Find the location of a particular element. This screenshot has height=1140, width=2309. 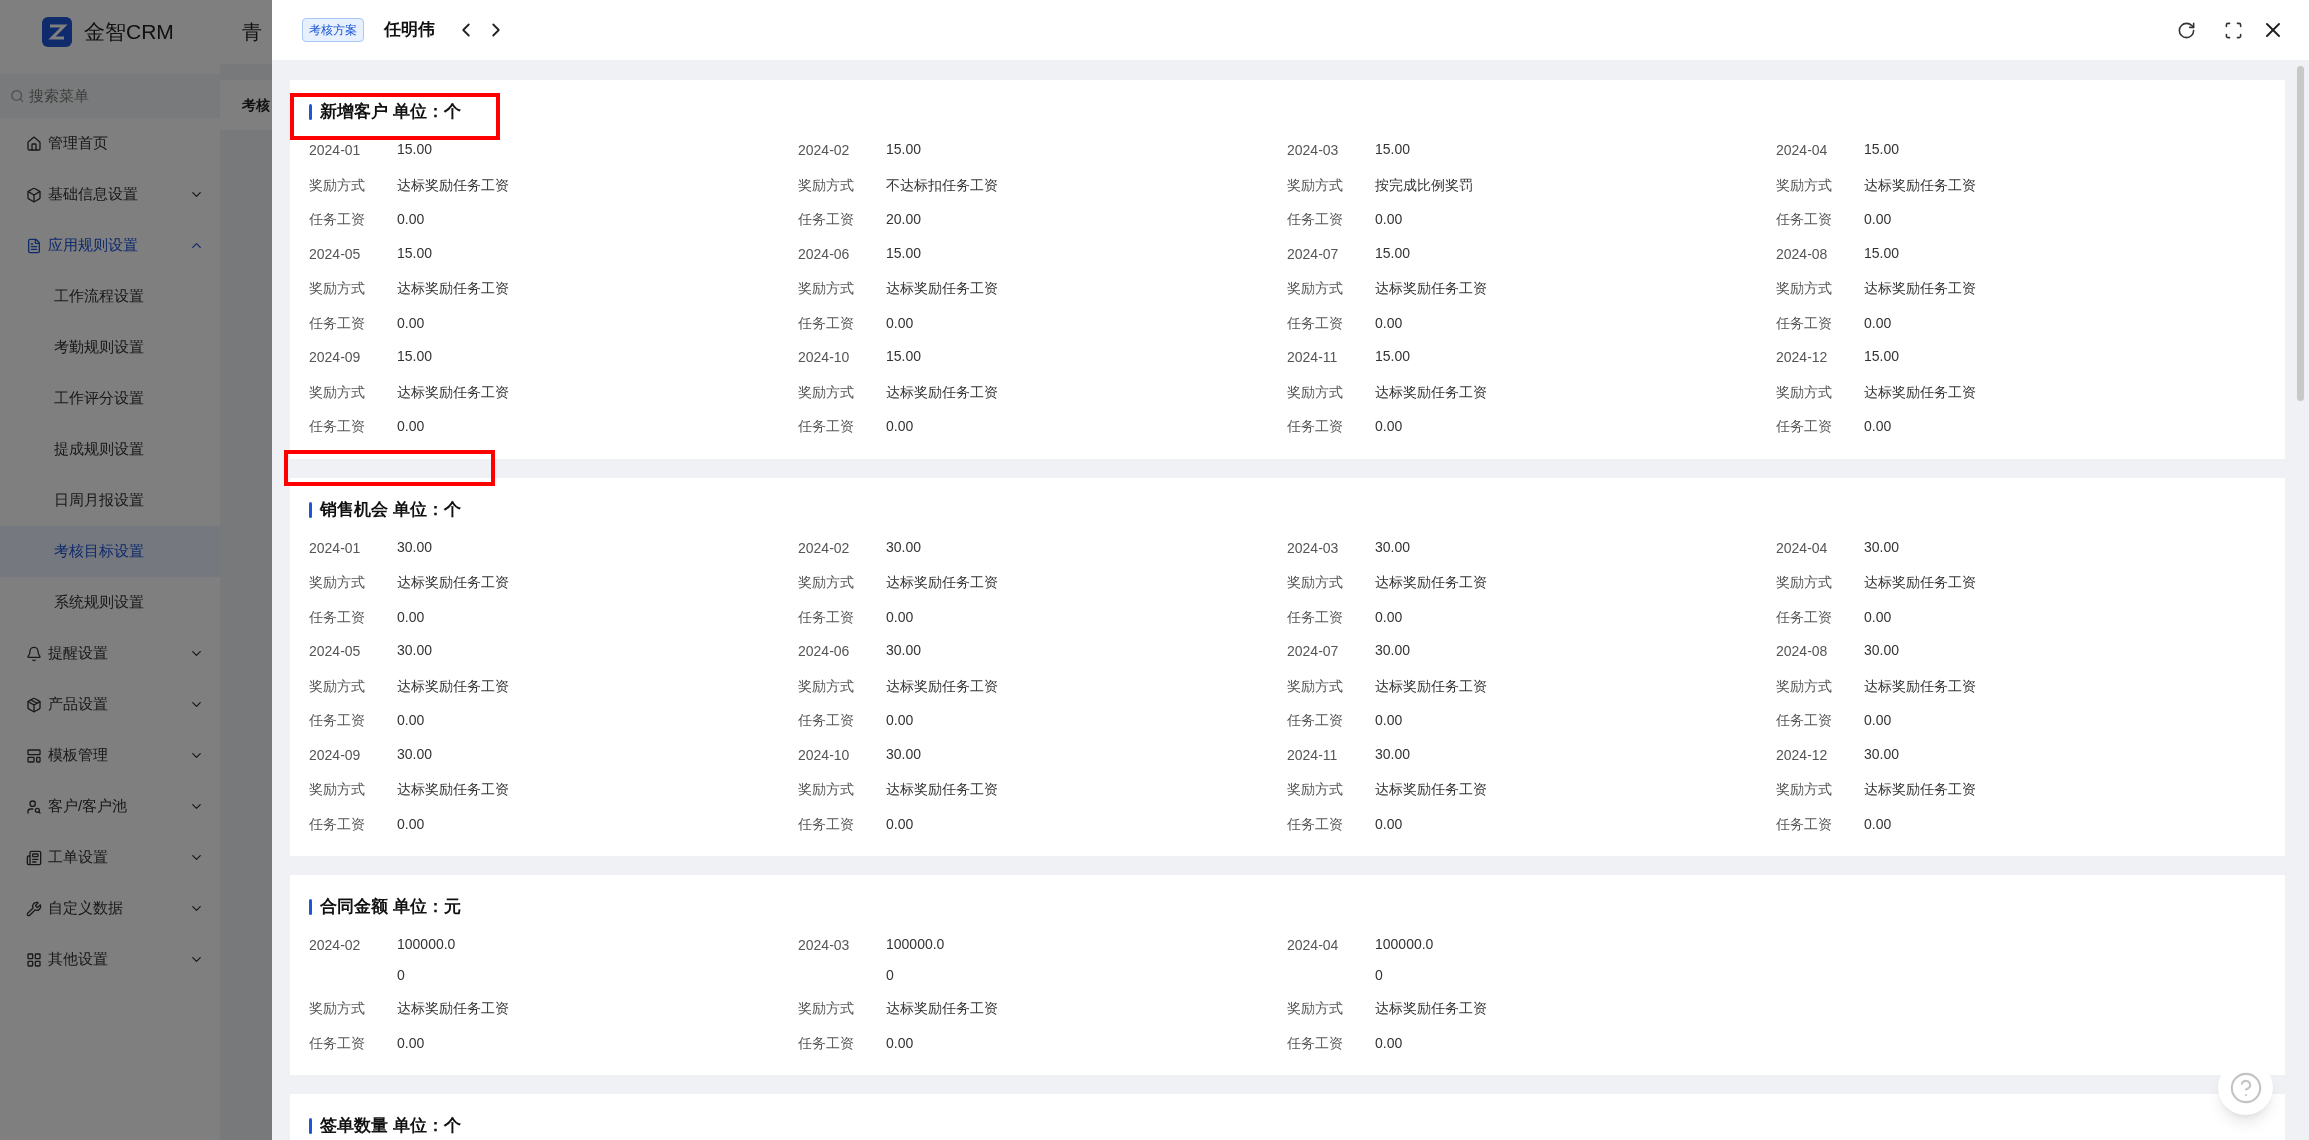

scrollbar-thumb is located at coordinates (2300, 233).